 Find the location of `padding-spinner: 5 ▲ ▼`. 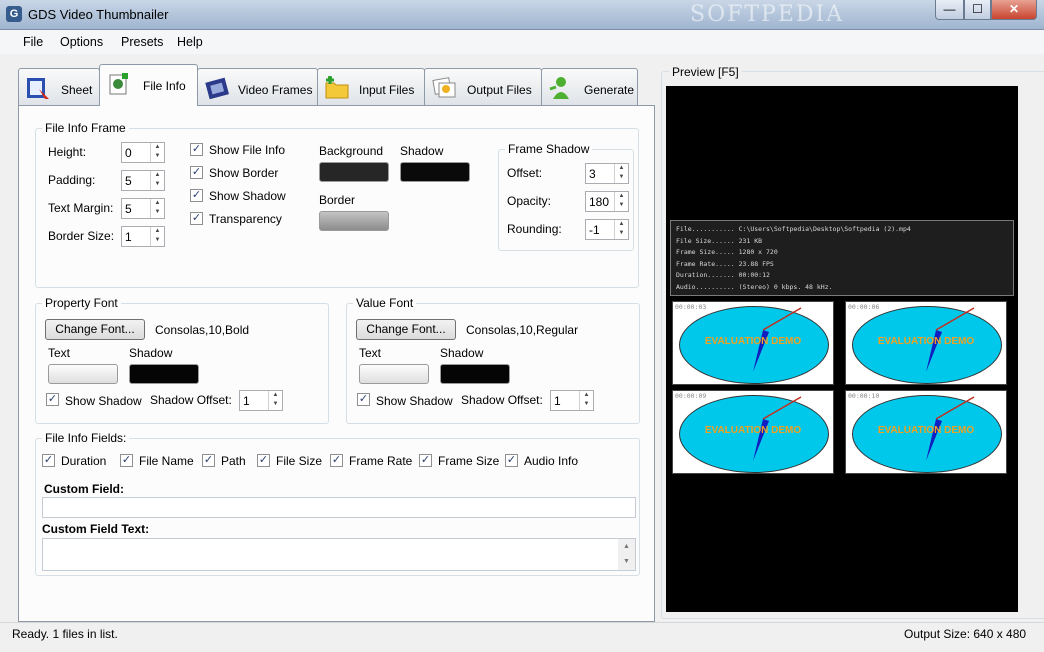

padding-spinner: 5 ▲ ▼ is located at coordinates (143, 180).